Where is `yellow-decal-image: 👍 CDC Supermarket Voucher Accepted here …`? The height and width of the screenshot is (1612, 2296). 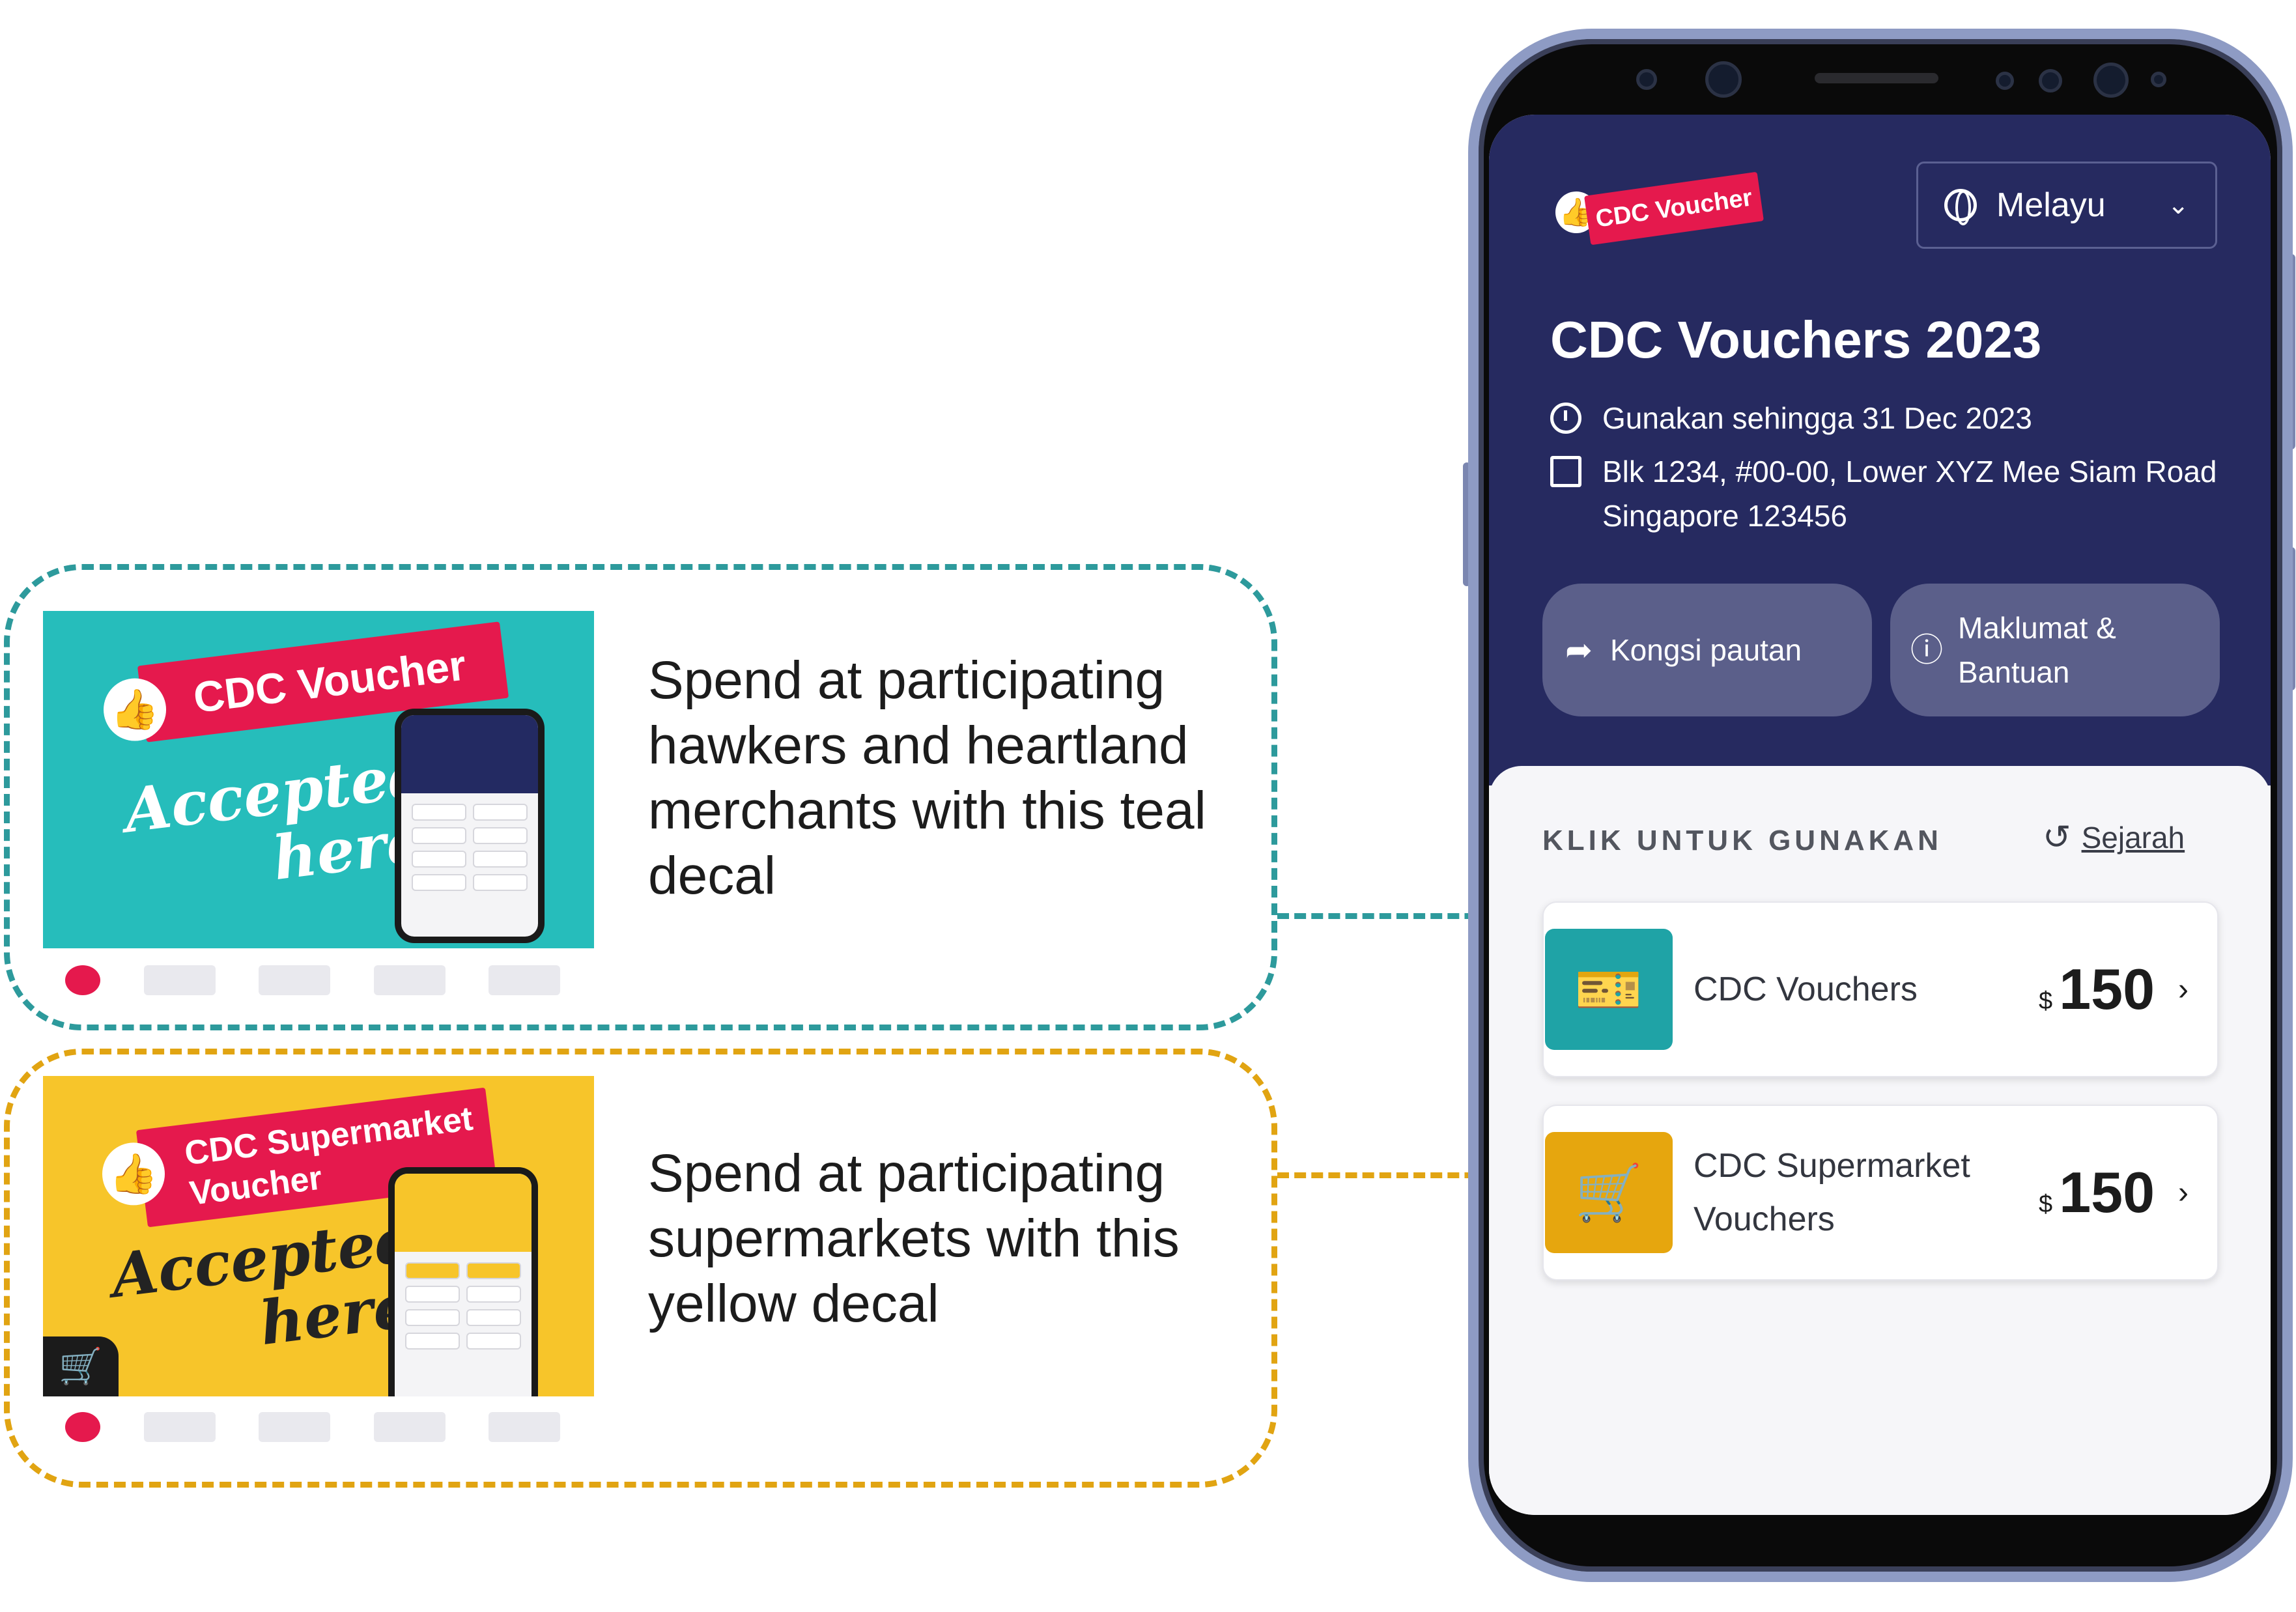 yellow-decal-image: 👍 CDC Supermarket Voucher Accepted here … is located at coordinates (318, 1236).